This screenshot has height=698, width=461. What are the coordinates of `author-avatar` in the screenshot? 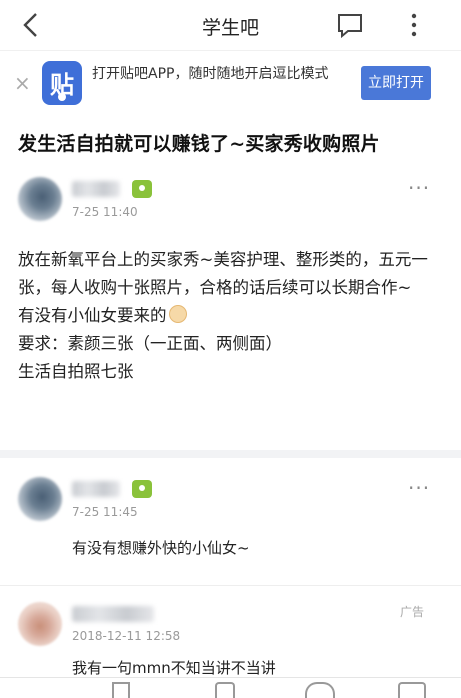 It's located at (40, 199).